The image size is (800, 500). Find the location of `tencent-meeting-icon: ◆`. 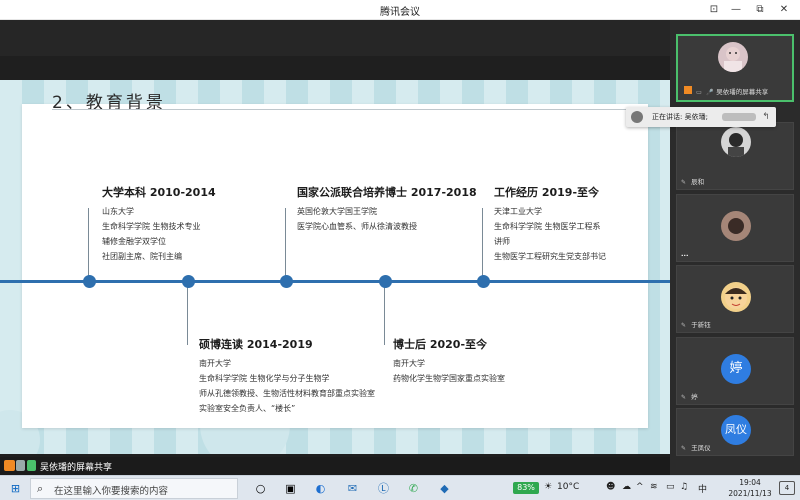

tencent-meeting-icon: ◆ is located at coordinates (444, 488).